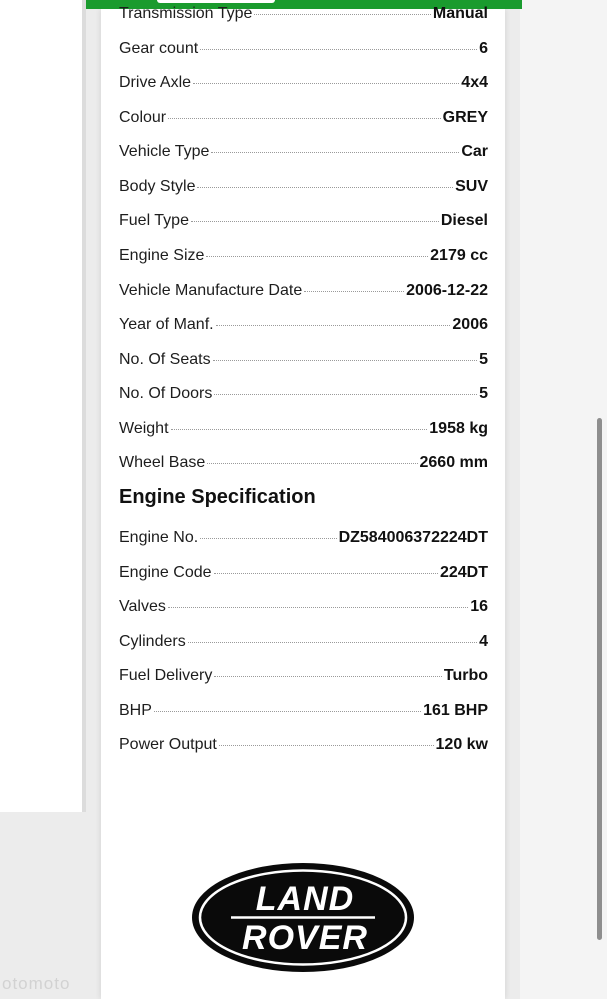 Image resolution: width=607 pixels, height=999 pixels. What do you see at coordinates (157, 186) in the screenshot?
I see `spec-label: Body Style` at bounding box center [157, 186].